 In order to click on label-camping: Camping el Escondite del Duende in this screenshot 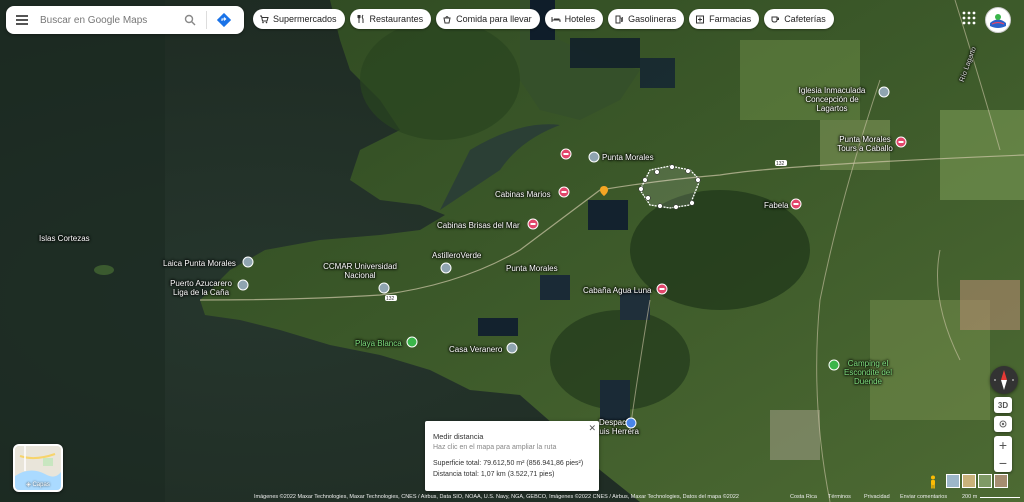, I will do `click(868, 372)`.